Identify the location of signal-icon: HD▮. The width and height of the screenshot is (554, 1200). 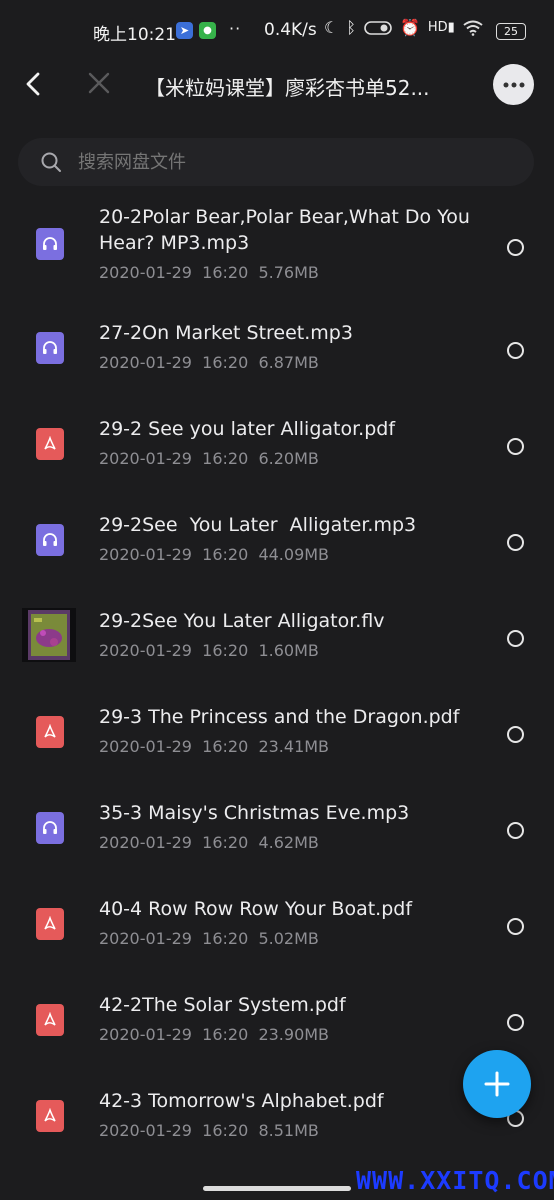
(441, 27).